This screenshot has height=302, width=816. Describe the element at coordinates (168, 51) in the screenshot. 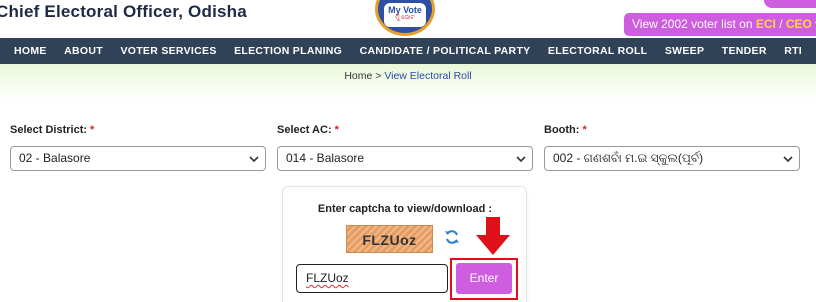

I see `nav-item-voter-services: VOTER SERVICES` at that location.